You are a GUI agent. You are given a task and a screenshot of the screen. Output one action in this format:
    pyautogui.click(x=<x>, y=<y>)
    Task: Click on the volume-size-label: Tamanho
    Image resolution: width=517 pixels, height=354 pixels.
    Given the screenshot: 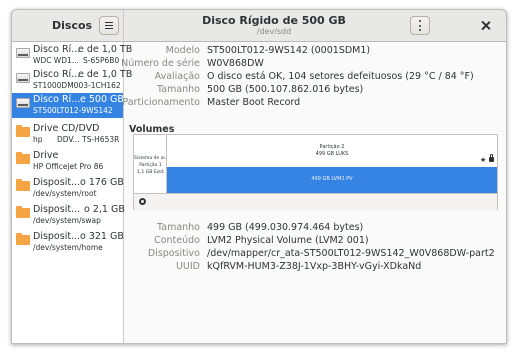 What is the action you would take?
    pyautogui.click(x=178, y=227)
    